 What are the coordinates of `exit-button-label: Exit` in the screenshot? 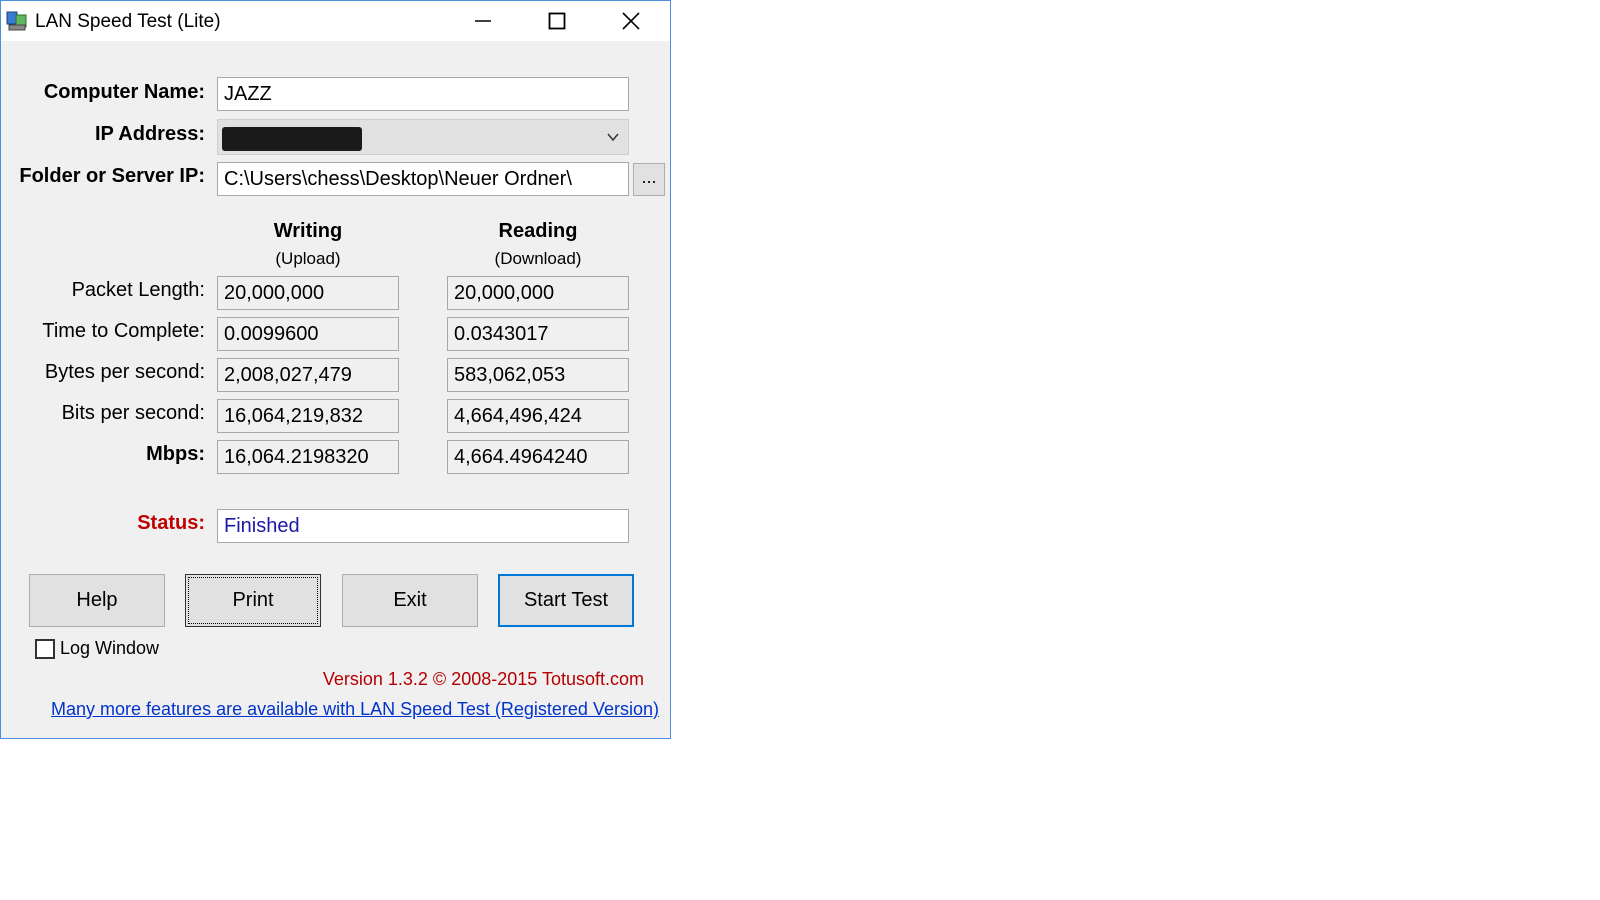 It's located at (410, 600).